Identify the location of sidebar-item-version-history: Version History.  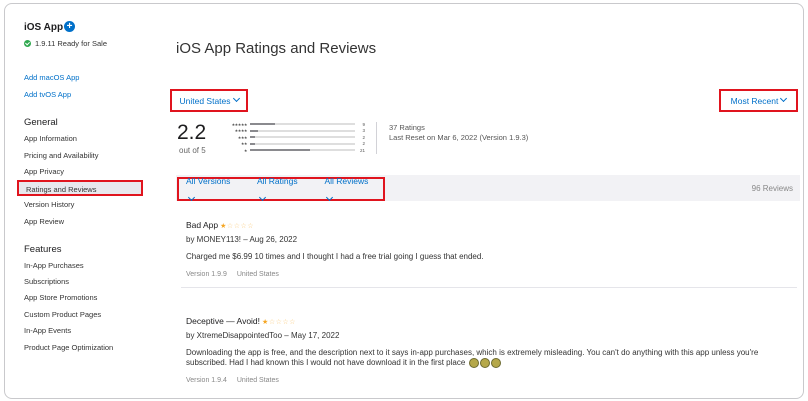
(49, 204).